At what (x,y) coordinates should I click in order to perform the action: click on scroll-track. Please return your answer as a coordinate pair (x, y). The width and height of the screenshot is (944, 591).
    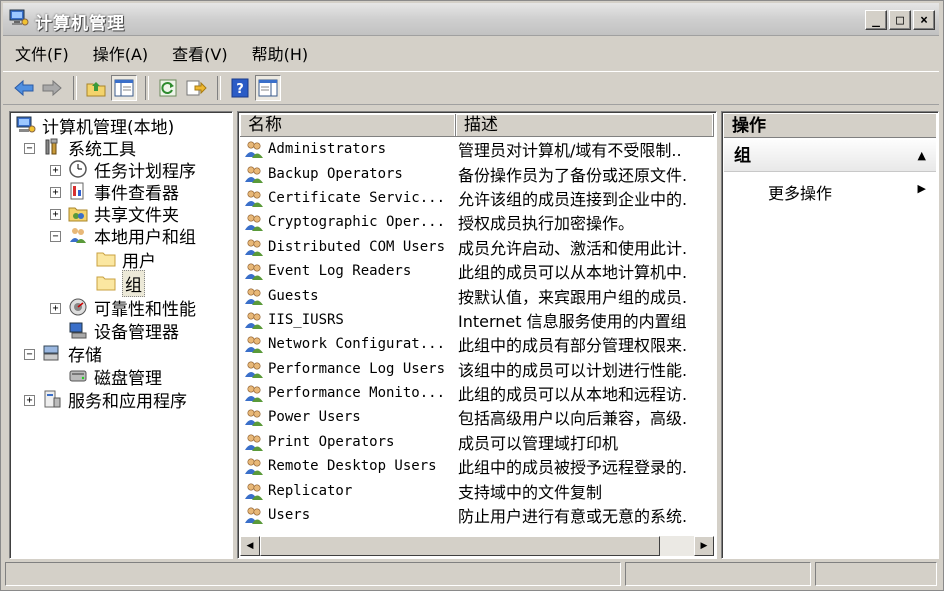
    Looking at the image, I should click on (677, 546).